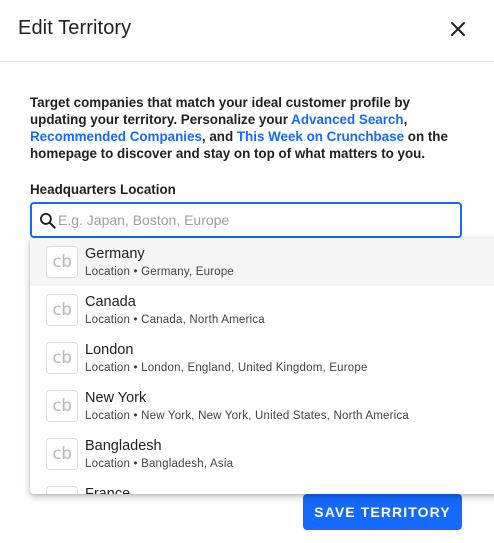 This screenshot has height=543, width=494. Describe the element at coordinates (75, 28) in the screenshot. I see `dialog-title: Edit Territory` at that location.